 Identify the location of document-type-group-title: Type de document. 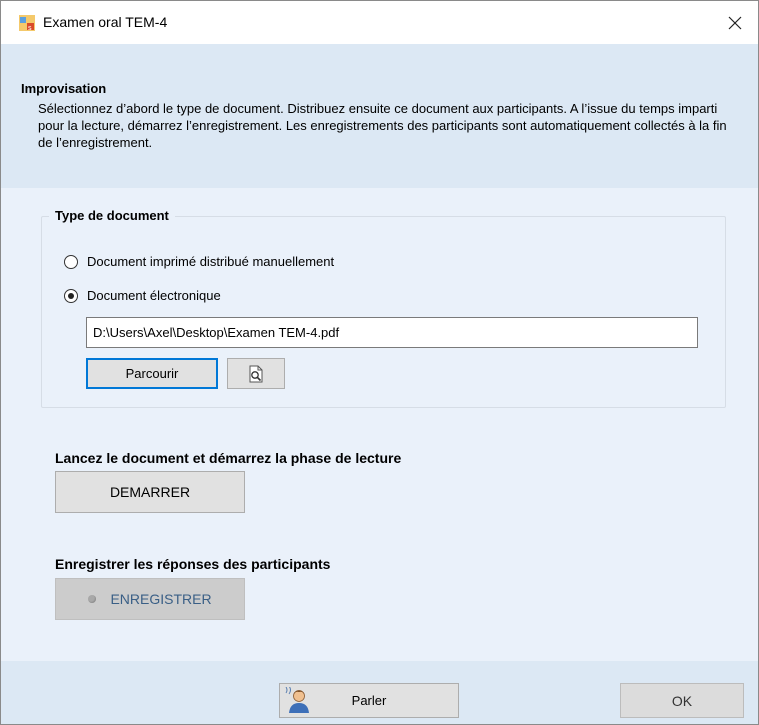
(112, 215).